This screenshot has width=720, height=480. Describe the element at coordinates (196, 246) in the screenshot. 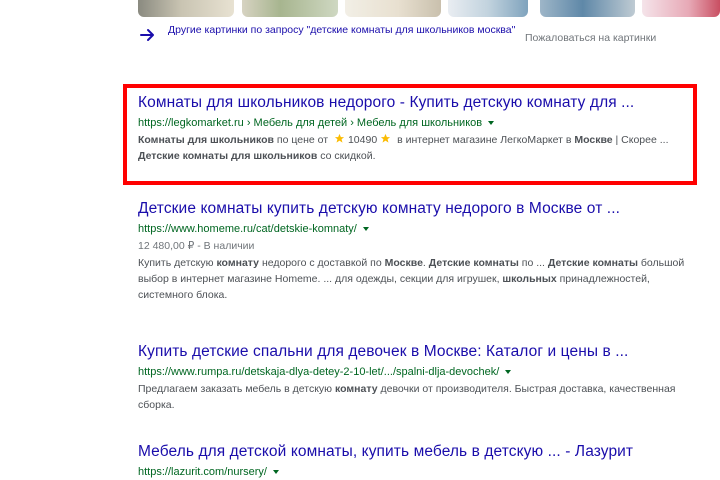

I see `result-price-availability: 12 480,00 ₽ - В наличии` at that location.